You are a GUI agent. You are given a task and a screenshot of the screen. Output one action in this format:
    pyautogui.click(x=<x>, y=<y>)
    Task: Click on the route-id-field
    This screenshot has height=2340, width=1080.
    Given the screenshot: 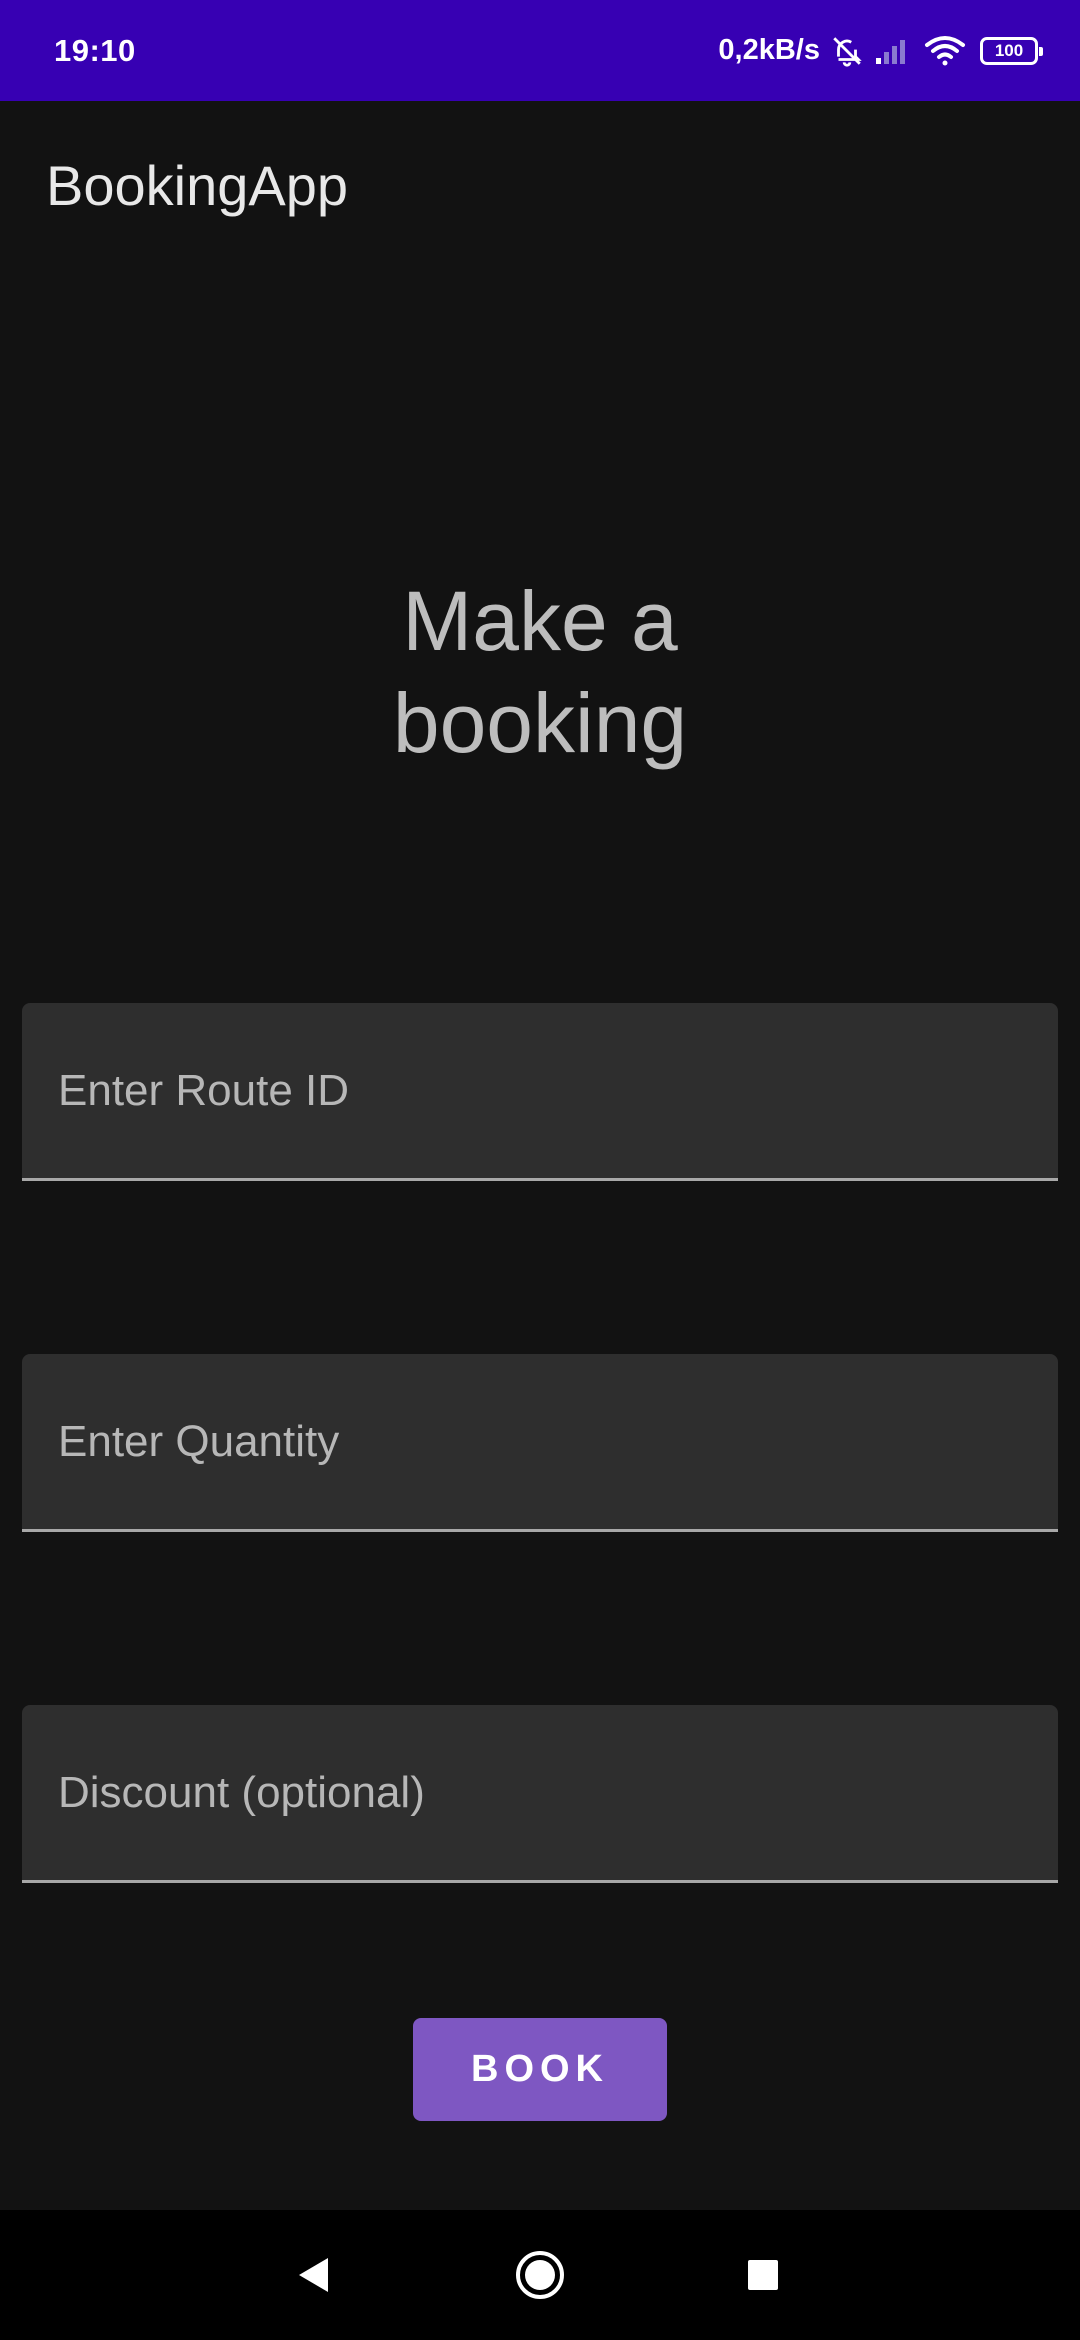 What is the action you would take?
    pyautogui.click(x=540, y=1092)
    